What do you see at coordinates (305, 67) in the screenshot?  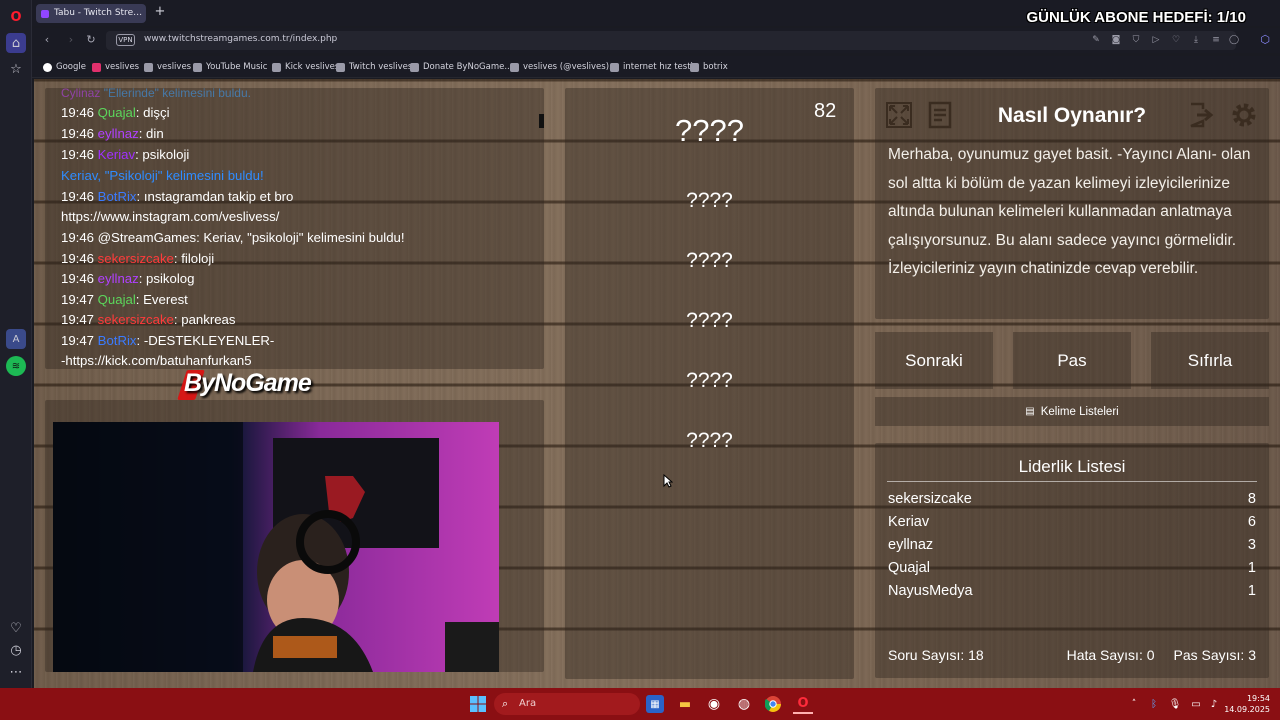 I see `bookmark-kick-veslives: Kick veslives` at bounding box center [305, 67].